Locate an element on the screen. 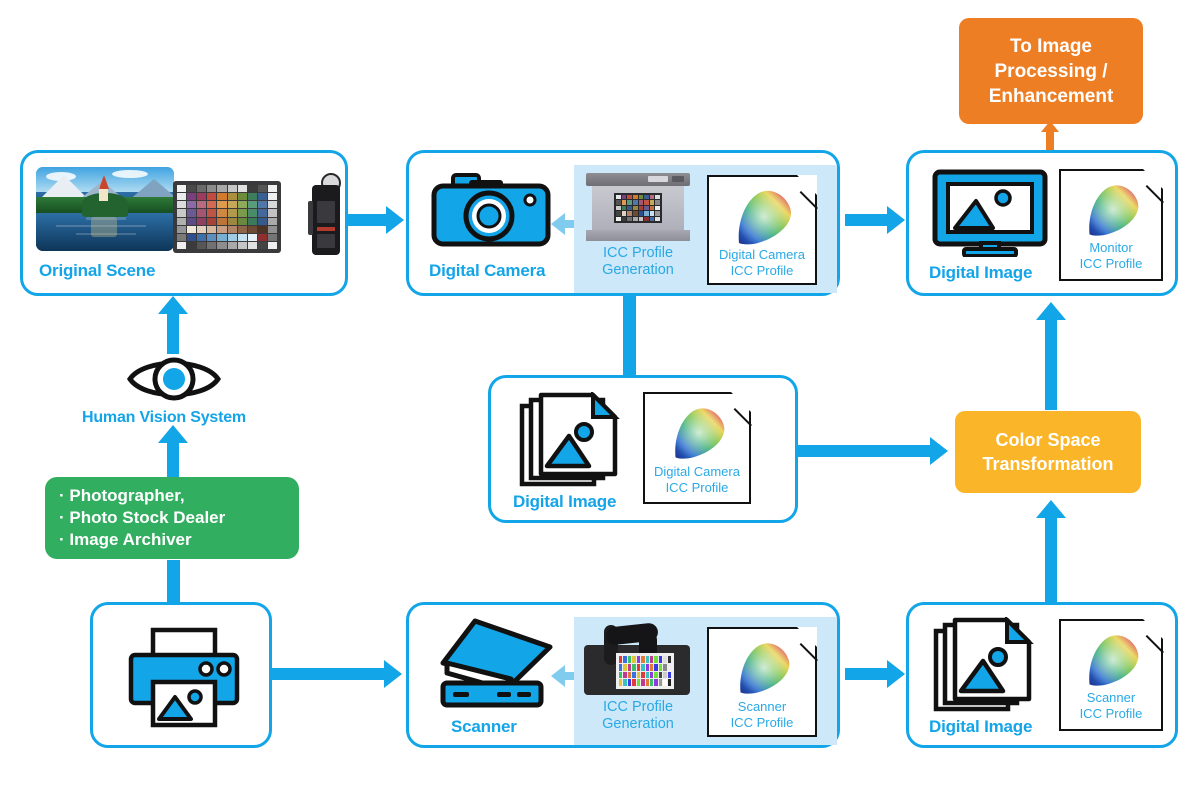 This screenshot has height=792, width=1200. to-image-processing-line2: Processing / is located at coordinates (1051, 71).